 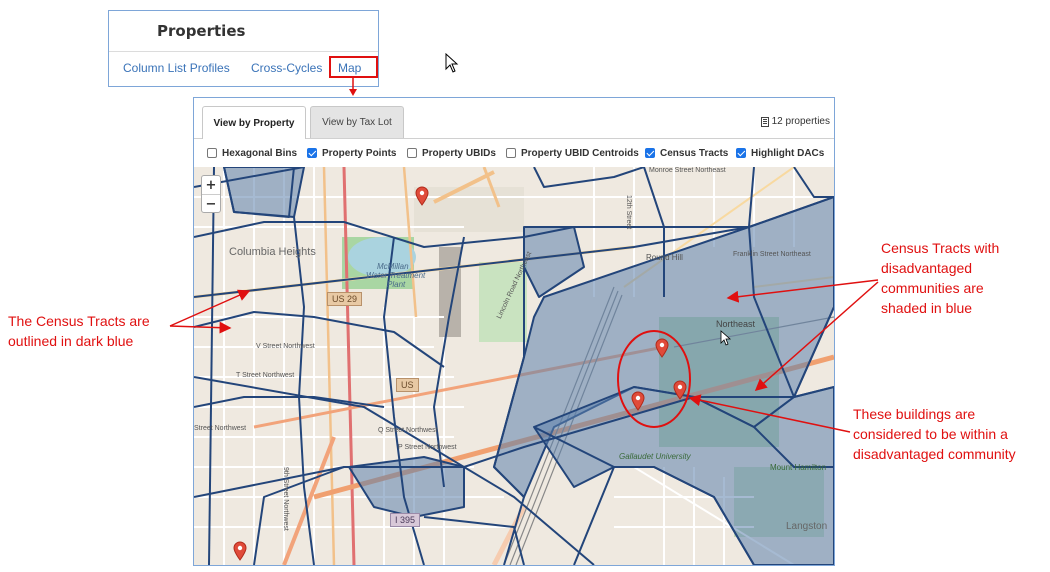 I want to click on map-label-langston: Langston, so click(x=807, y=526).